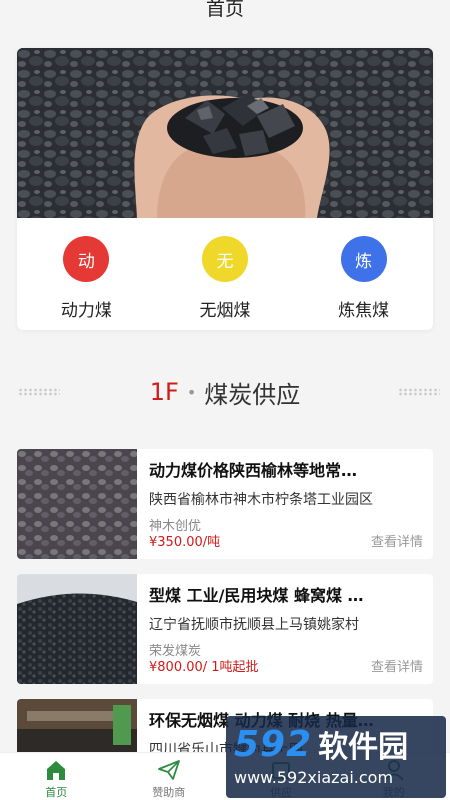  I want to click on site-watermark: 592 软件园 www.592xiazai.com, so click(336, 757).